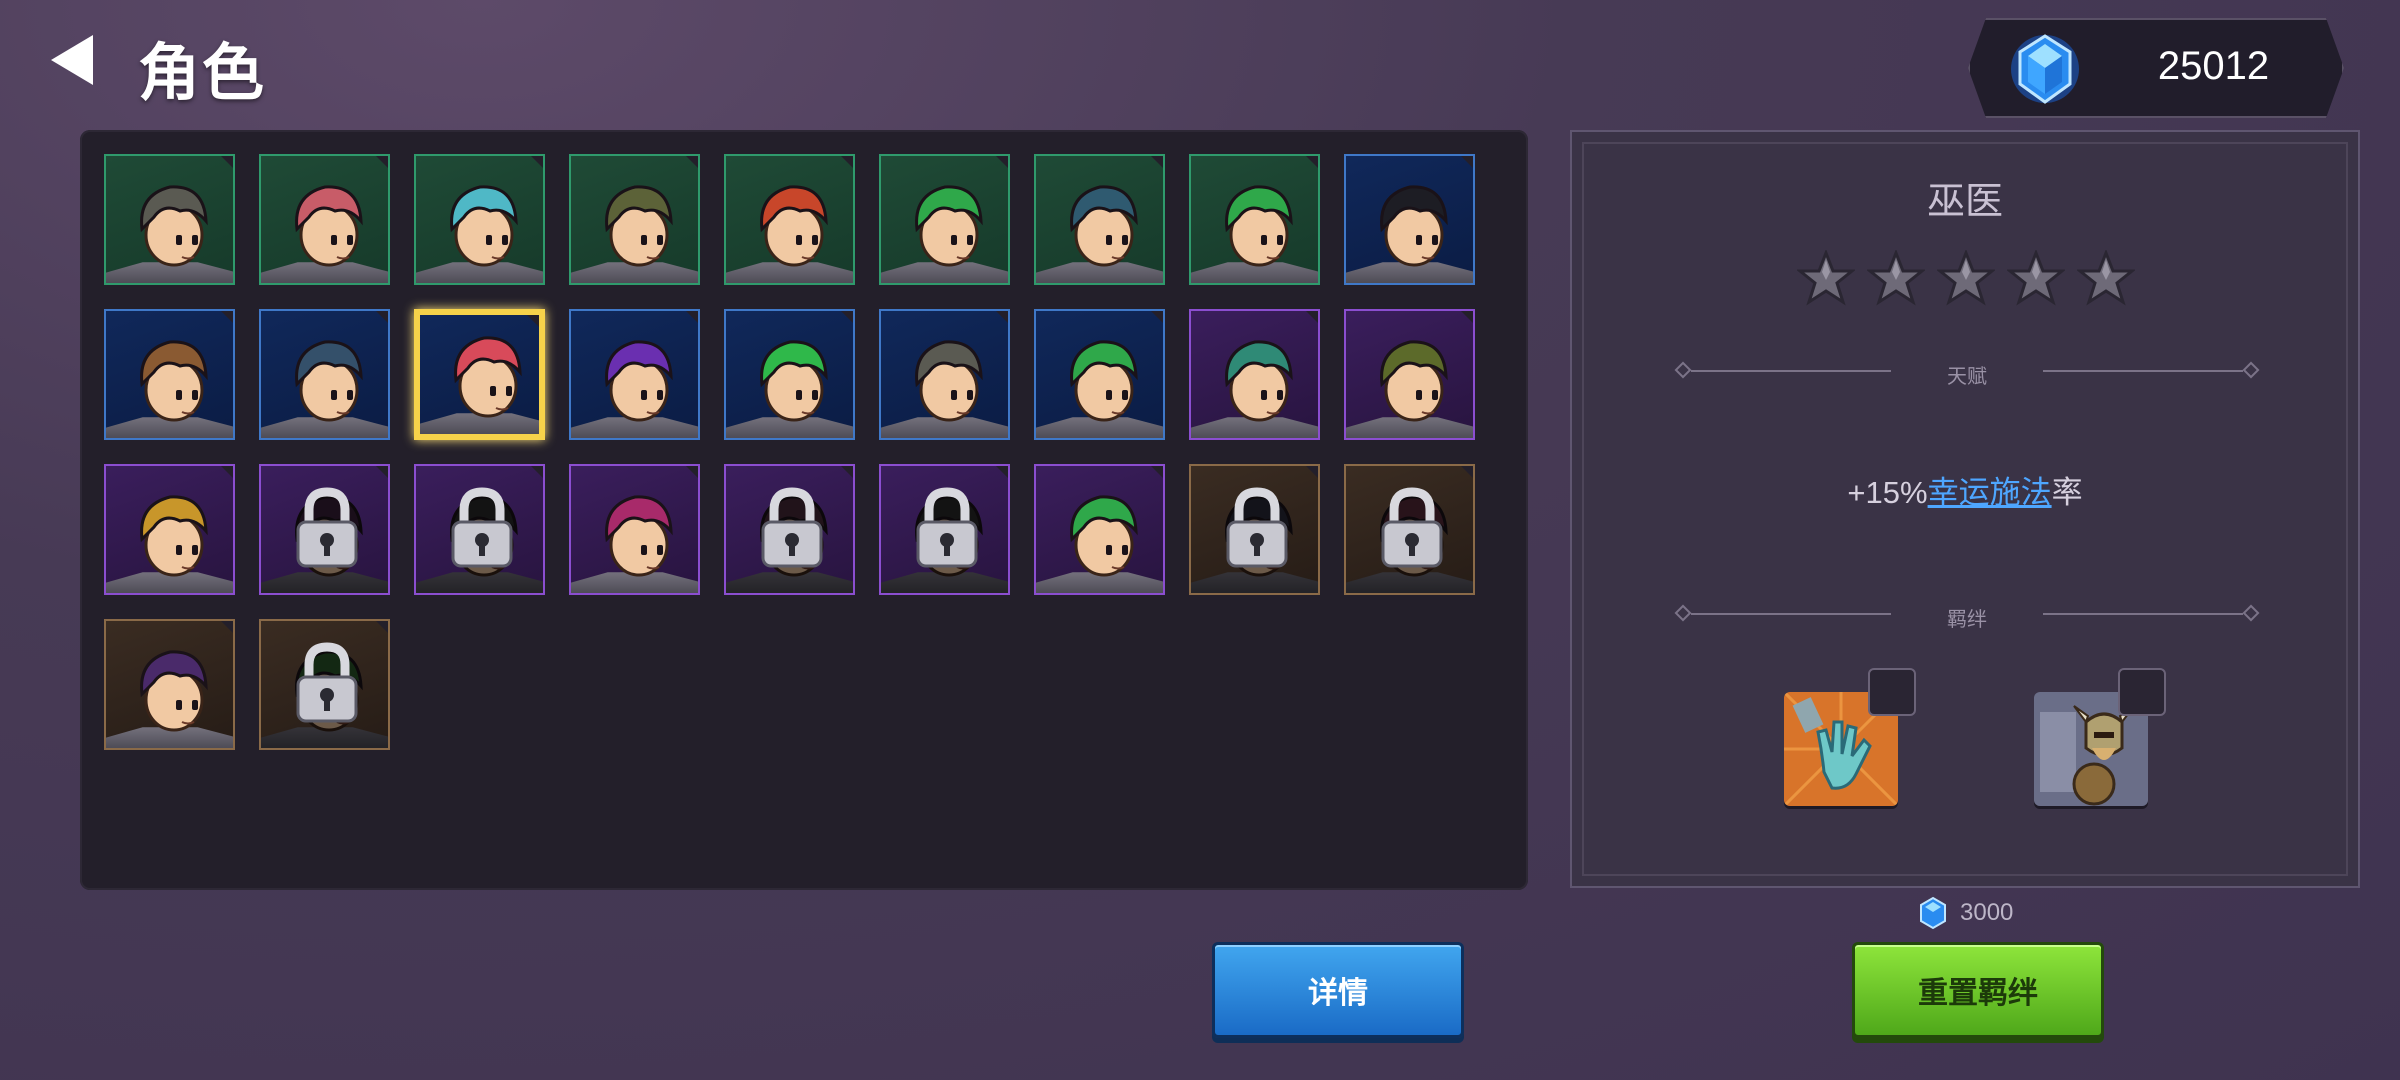 The width and height of the screenshot is (2400, 1080). I want to click on talent-divider: 天赋, so click(1967, 372).